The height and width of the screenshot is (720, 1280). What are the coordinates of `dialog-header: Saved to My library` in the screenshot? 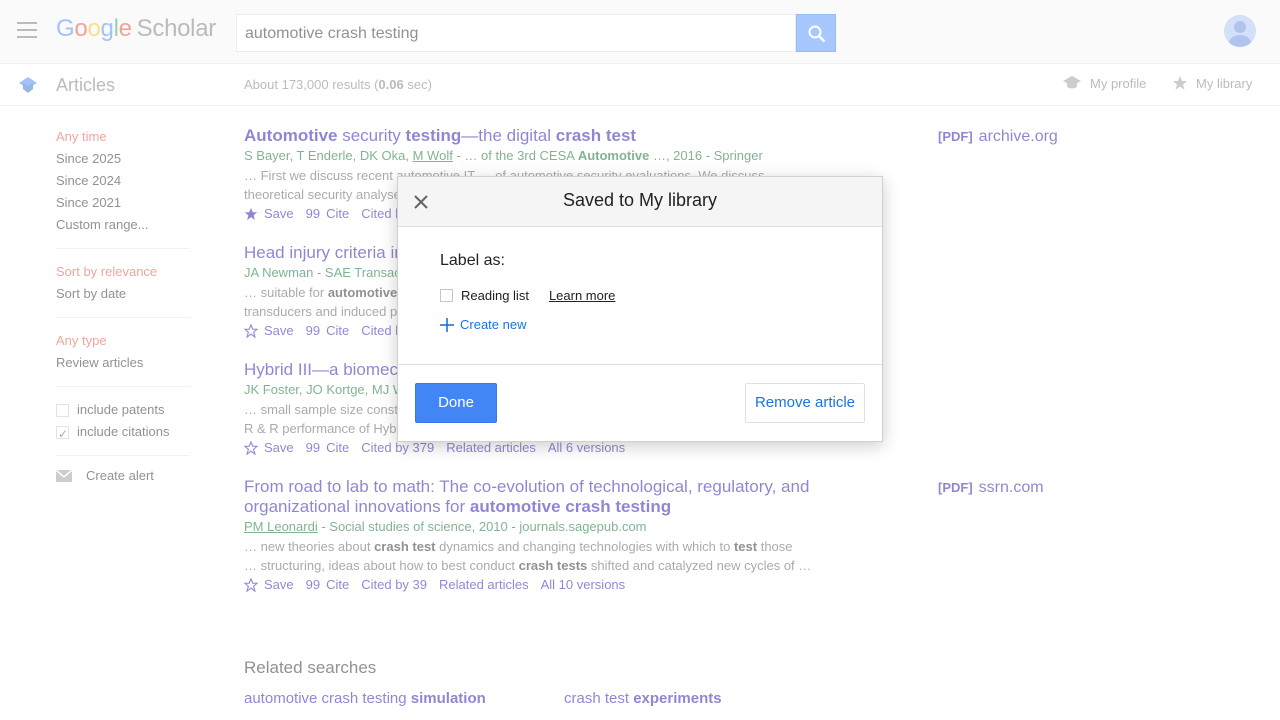 It's located at (640, 202).